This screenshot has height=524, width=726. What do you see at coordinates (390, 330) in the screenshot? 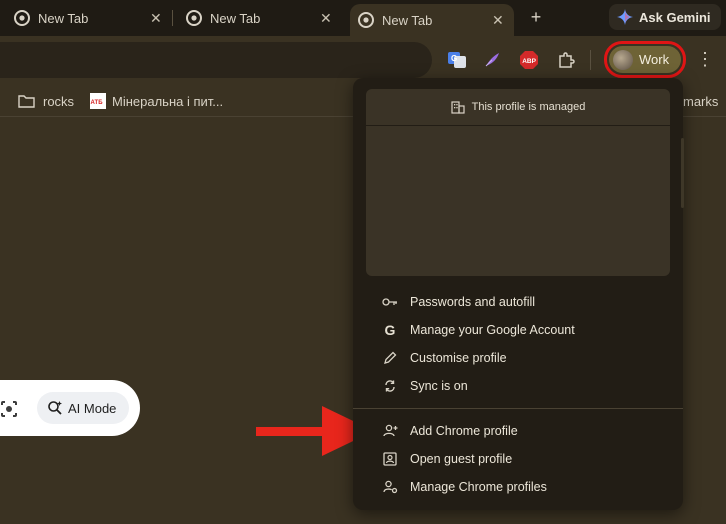
I see `google-g-icon: G` at bounding box center [390, 330].